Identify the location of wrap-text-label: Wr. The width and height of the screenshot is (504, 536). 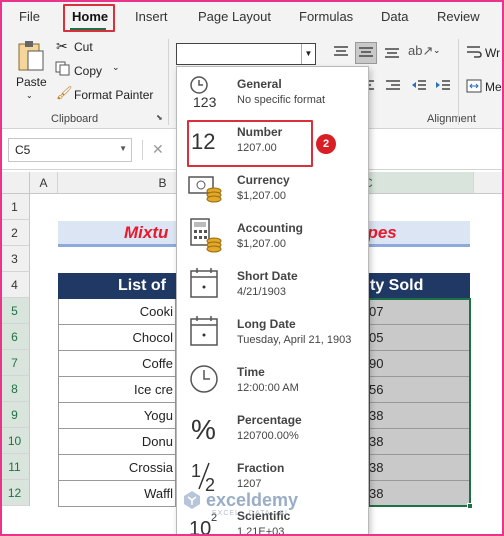
(492, 53).